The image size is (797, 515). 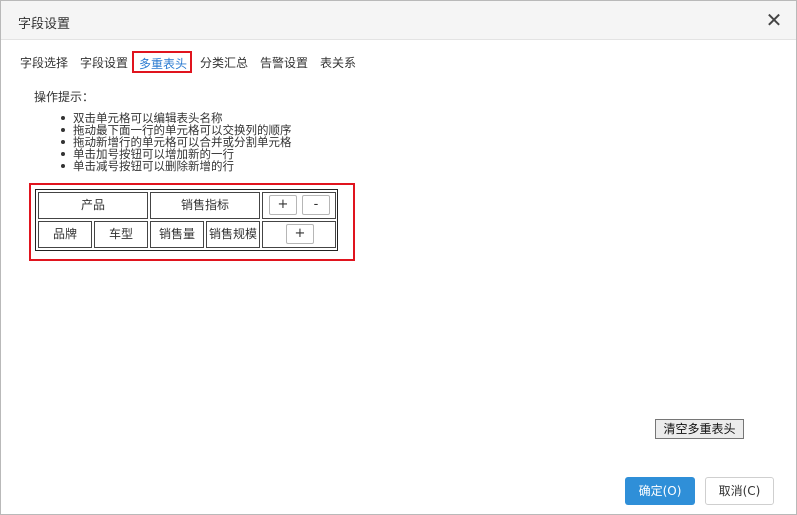 What do you see at coordinates (175, 166) in the screenshot?
I see `hint-item: 单击减号按钮可以删除新增的行` at bounding box center [175, 166].